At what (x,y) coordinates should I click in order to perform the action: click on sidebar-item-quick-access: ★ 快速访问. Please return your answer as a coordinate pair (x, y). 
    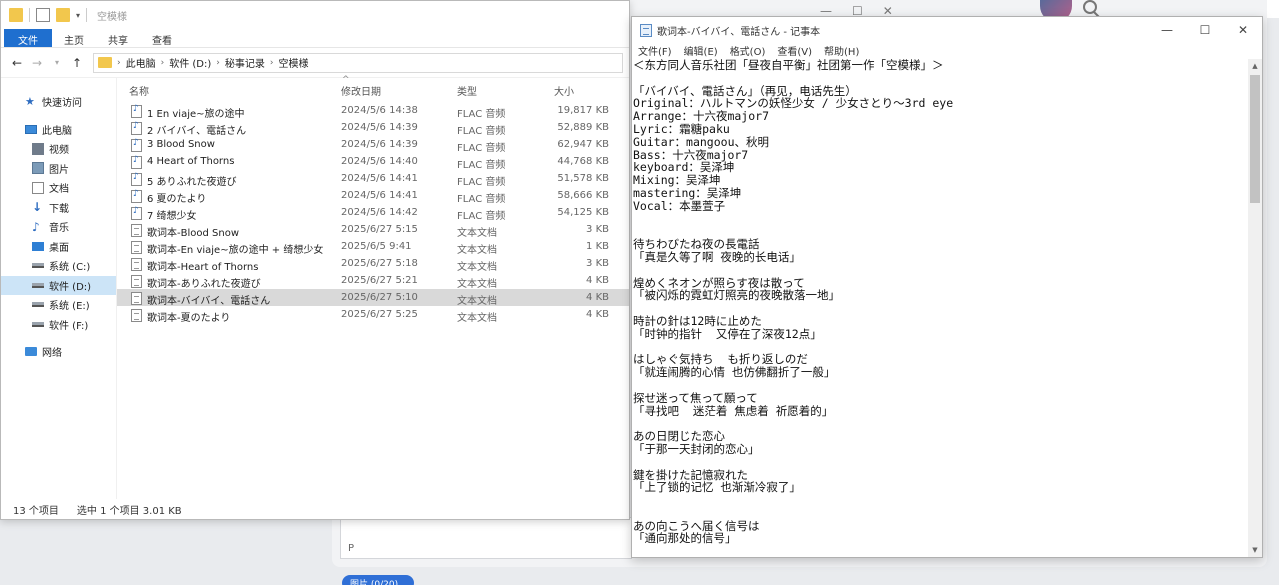
    Looking at the image, I should click on (58, 102).